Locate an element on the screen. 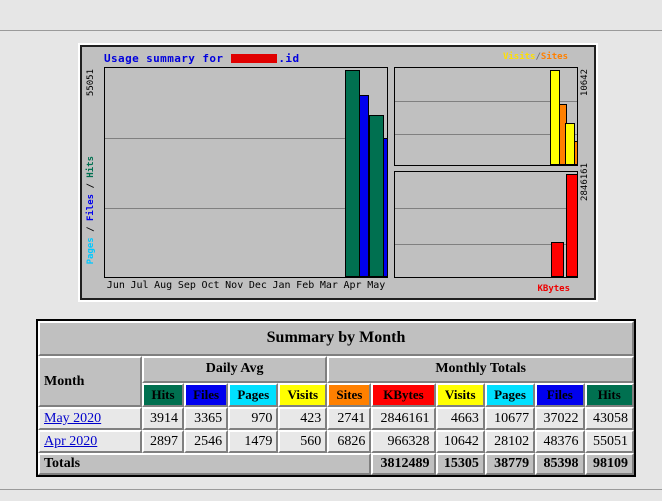  cell-avg-pages: 970 is located at coordinates (253, 418).